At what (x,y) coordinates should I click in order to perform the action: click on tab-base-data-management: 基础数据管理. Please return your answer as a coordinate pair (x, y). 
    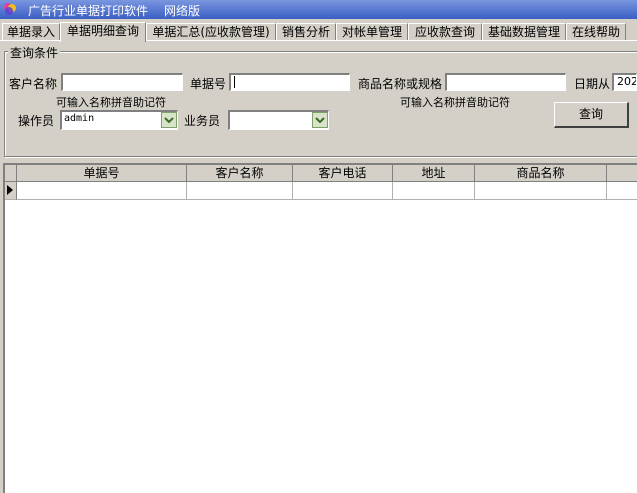
    Looking at the image, I should click on (524, 32).